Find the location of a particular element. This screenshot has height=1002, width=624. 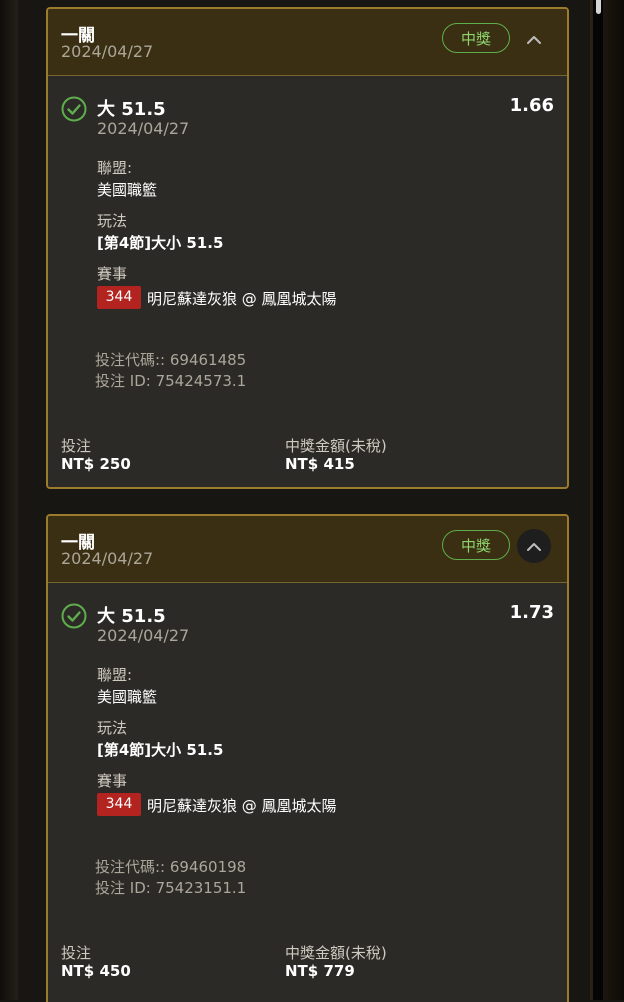

odds-value: 1.66 is located at coordinates (531, 105).